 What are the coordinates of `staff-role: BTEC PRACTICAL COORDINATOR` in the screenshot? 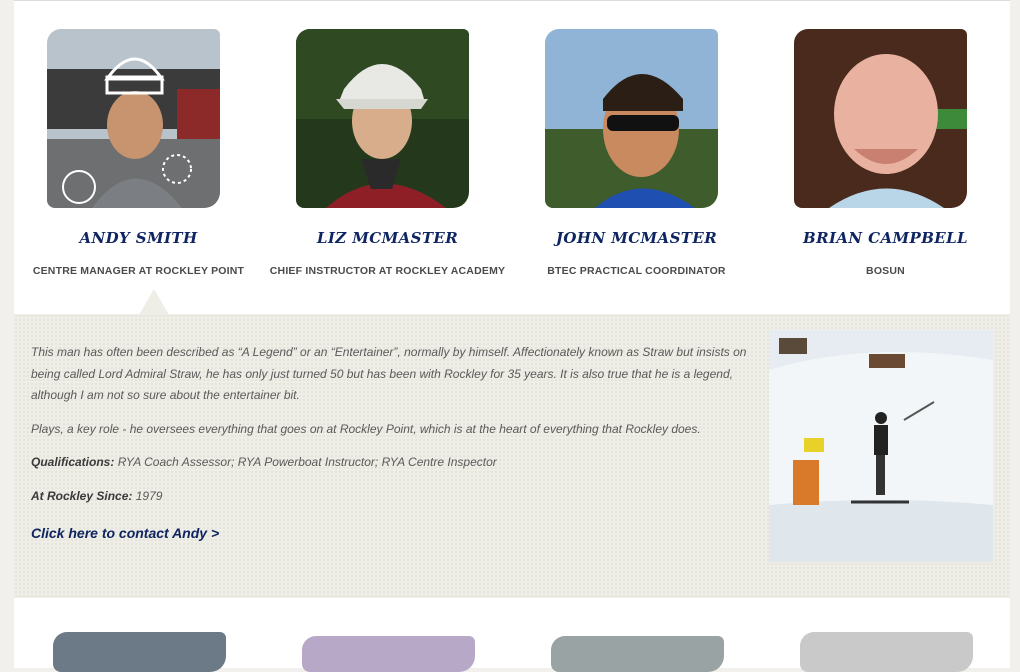 It's located at (636, 271).